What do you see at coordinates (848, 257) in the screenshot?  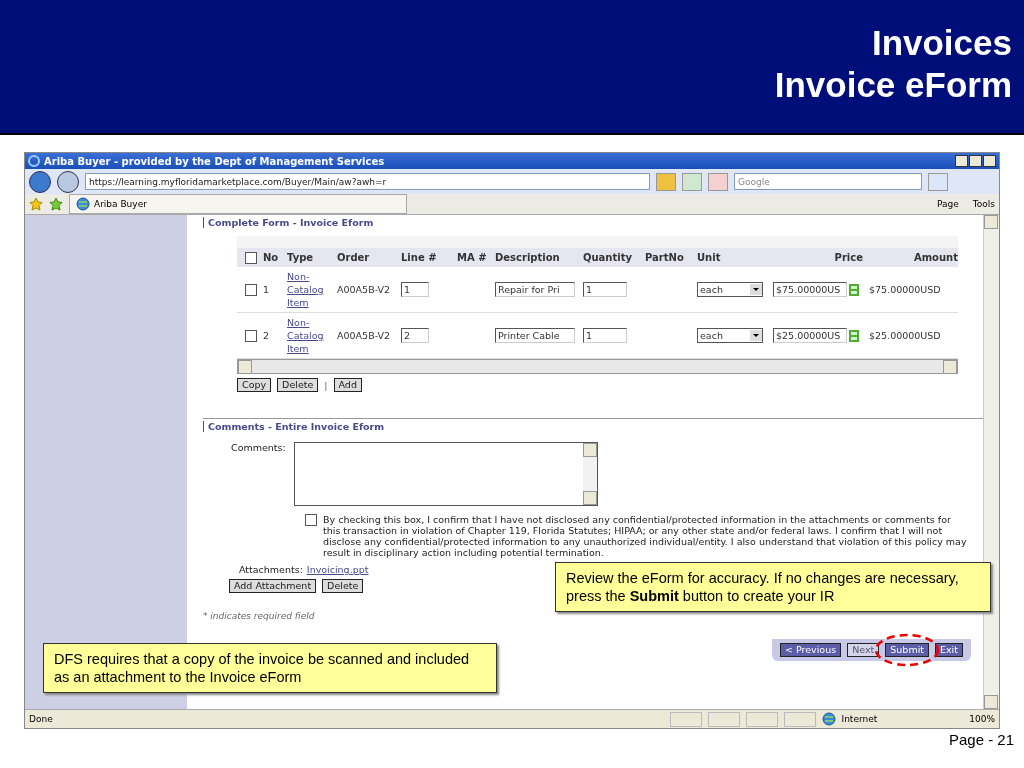 I see `column-header: Price` at bounding box center [848, 257].